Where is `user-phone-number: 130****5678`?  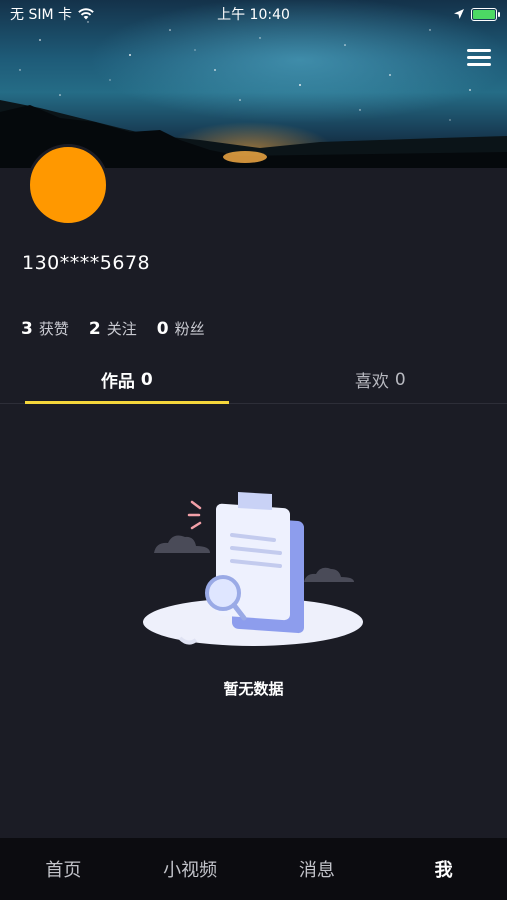
user-phone-number: 130****5678 is located at coordinates (86, 263).